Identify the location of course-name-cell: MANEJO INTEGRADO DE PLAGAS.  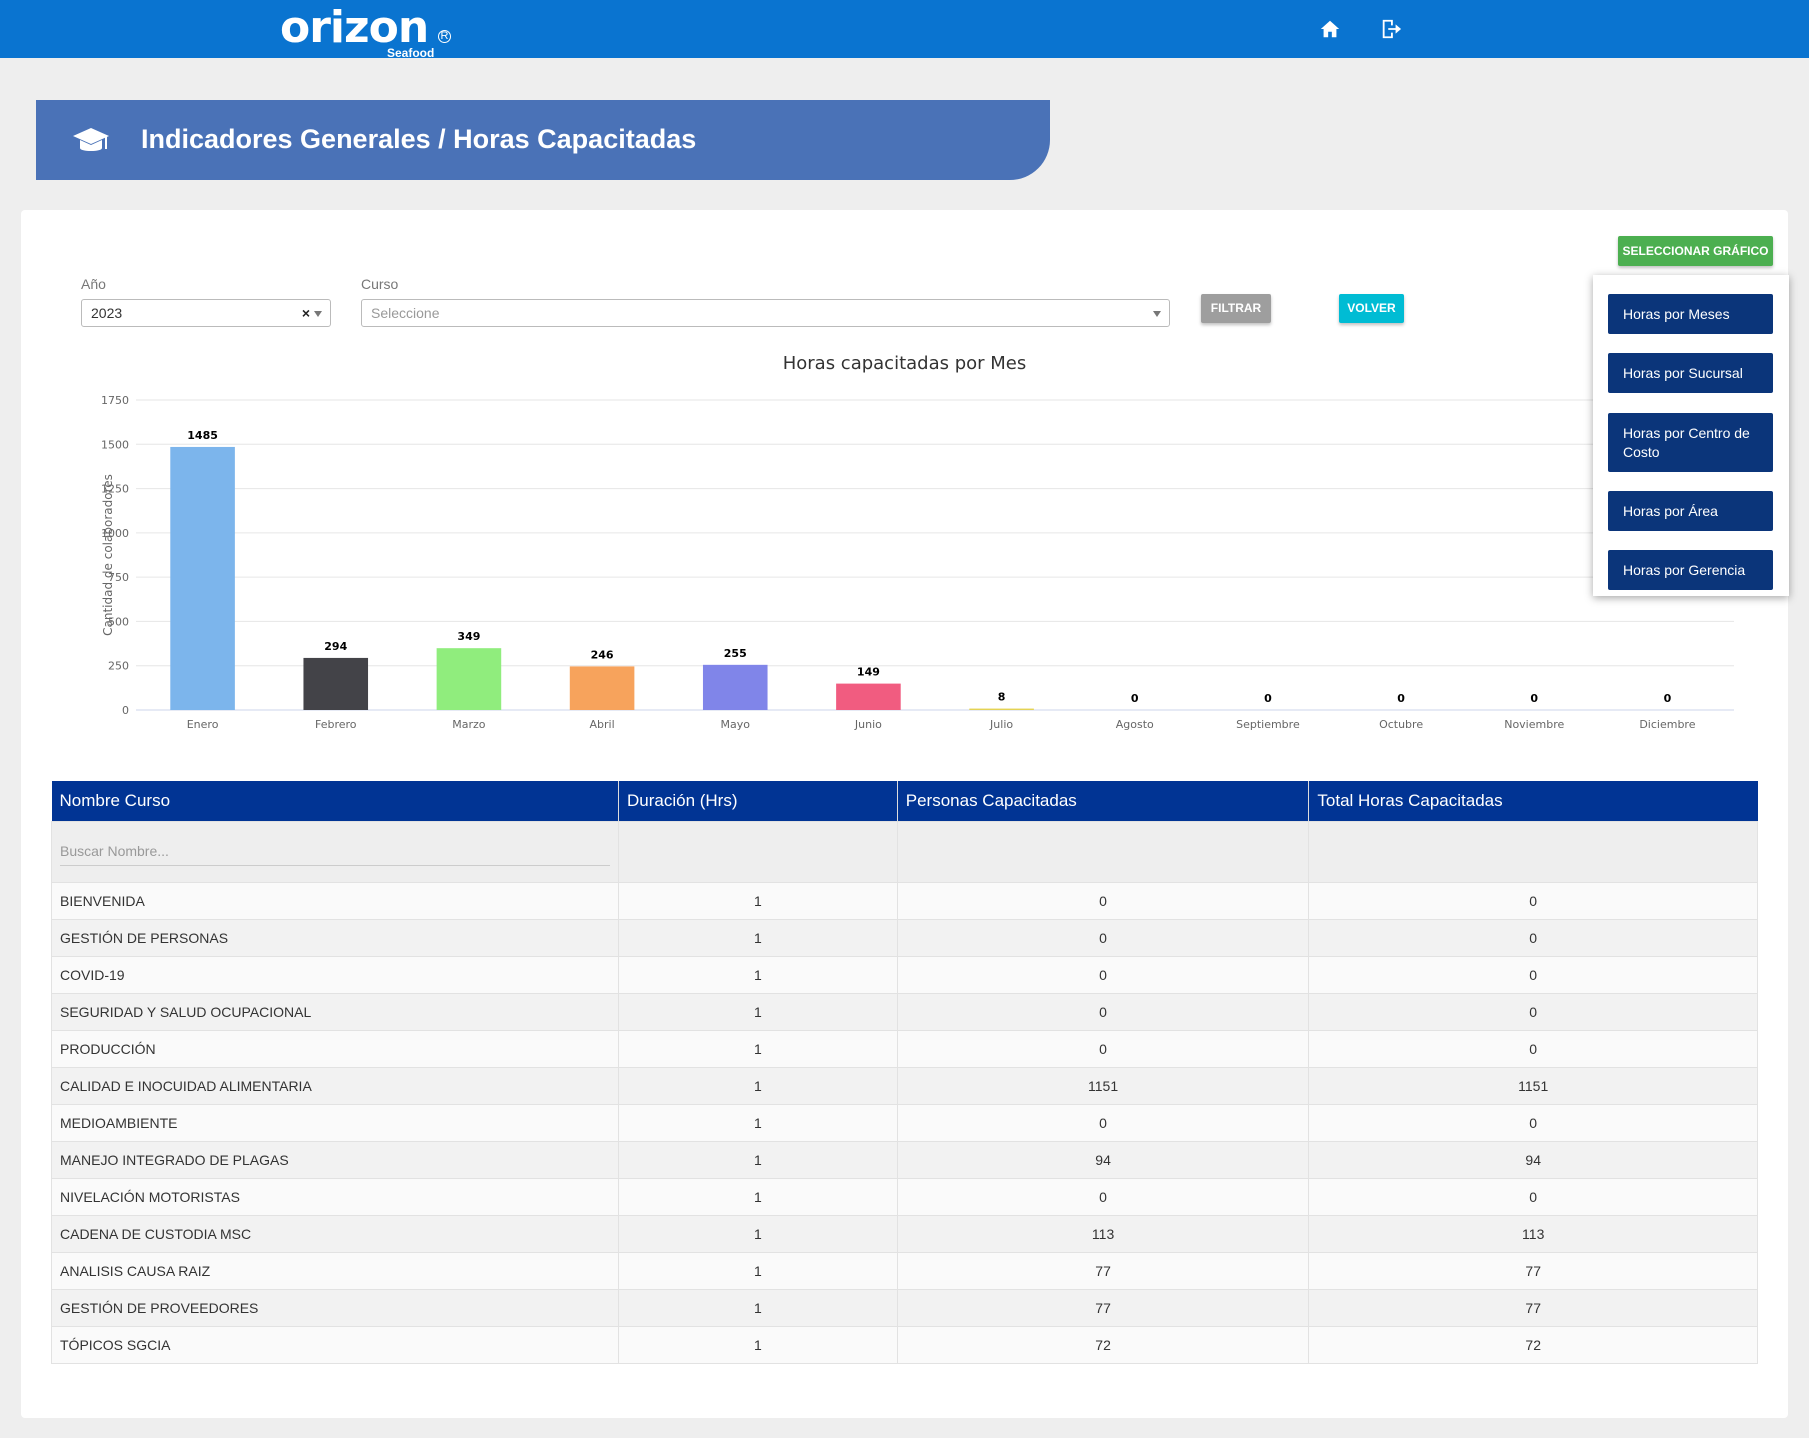
(335, 1159).